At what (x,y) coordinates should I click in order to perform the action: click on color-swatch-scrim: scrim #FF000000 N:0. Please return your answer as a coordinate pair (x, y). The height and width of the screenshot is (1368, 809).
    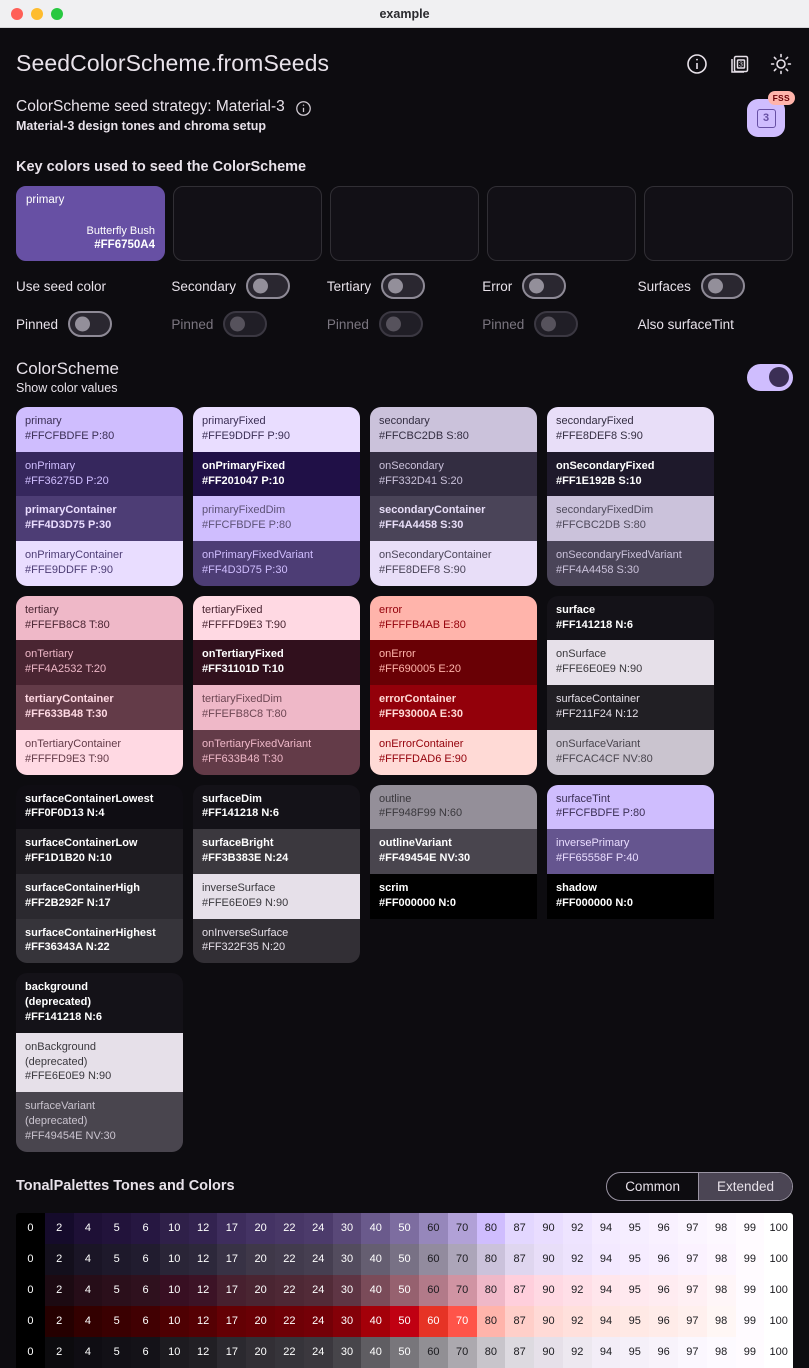
    Looking at the image, I should click on (453, 896).